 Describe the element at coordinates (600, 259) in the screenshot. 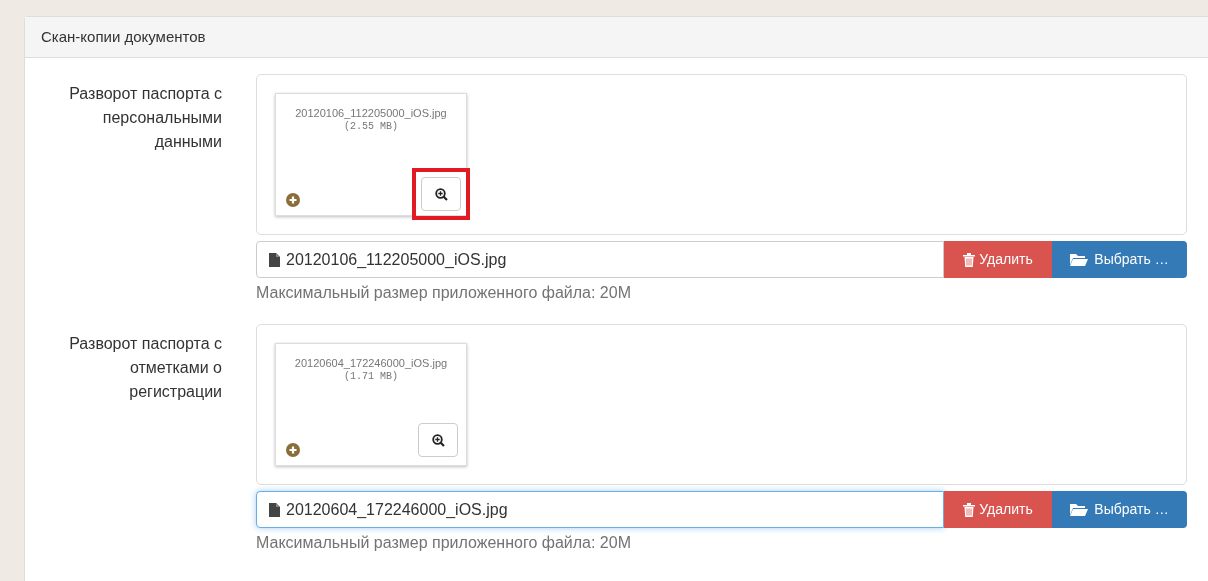

I see `file-name-field: 20120106_112205000_iOS.jpg` at that location.